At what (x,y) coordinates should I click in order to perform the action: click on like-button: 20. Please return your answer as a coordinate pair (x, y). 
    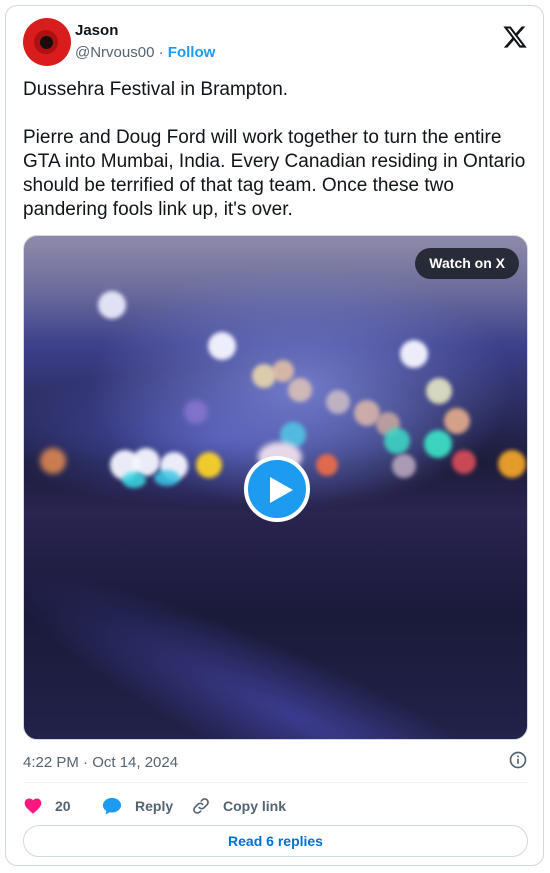
    Looking at the image, I should click on (47, 806).